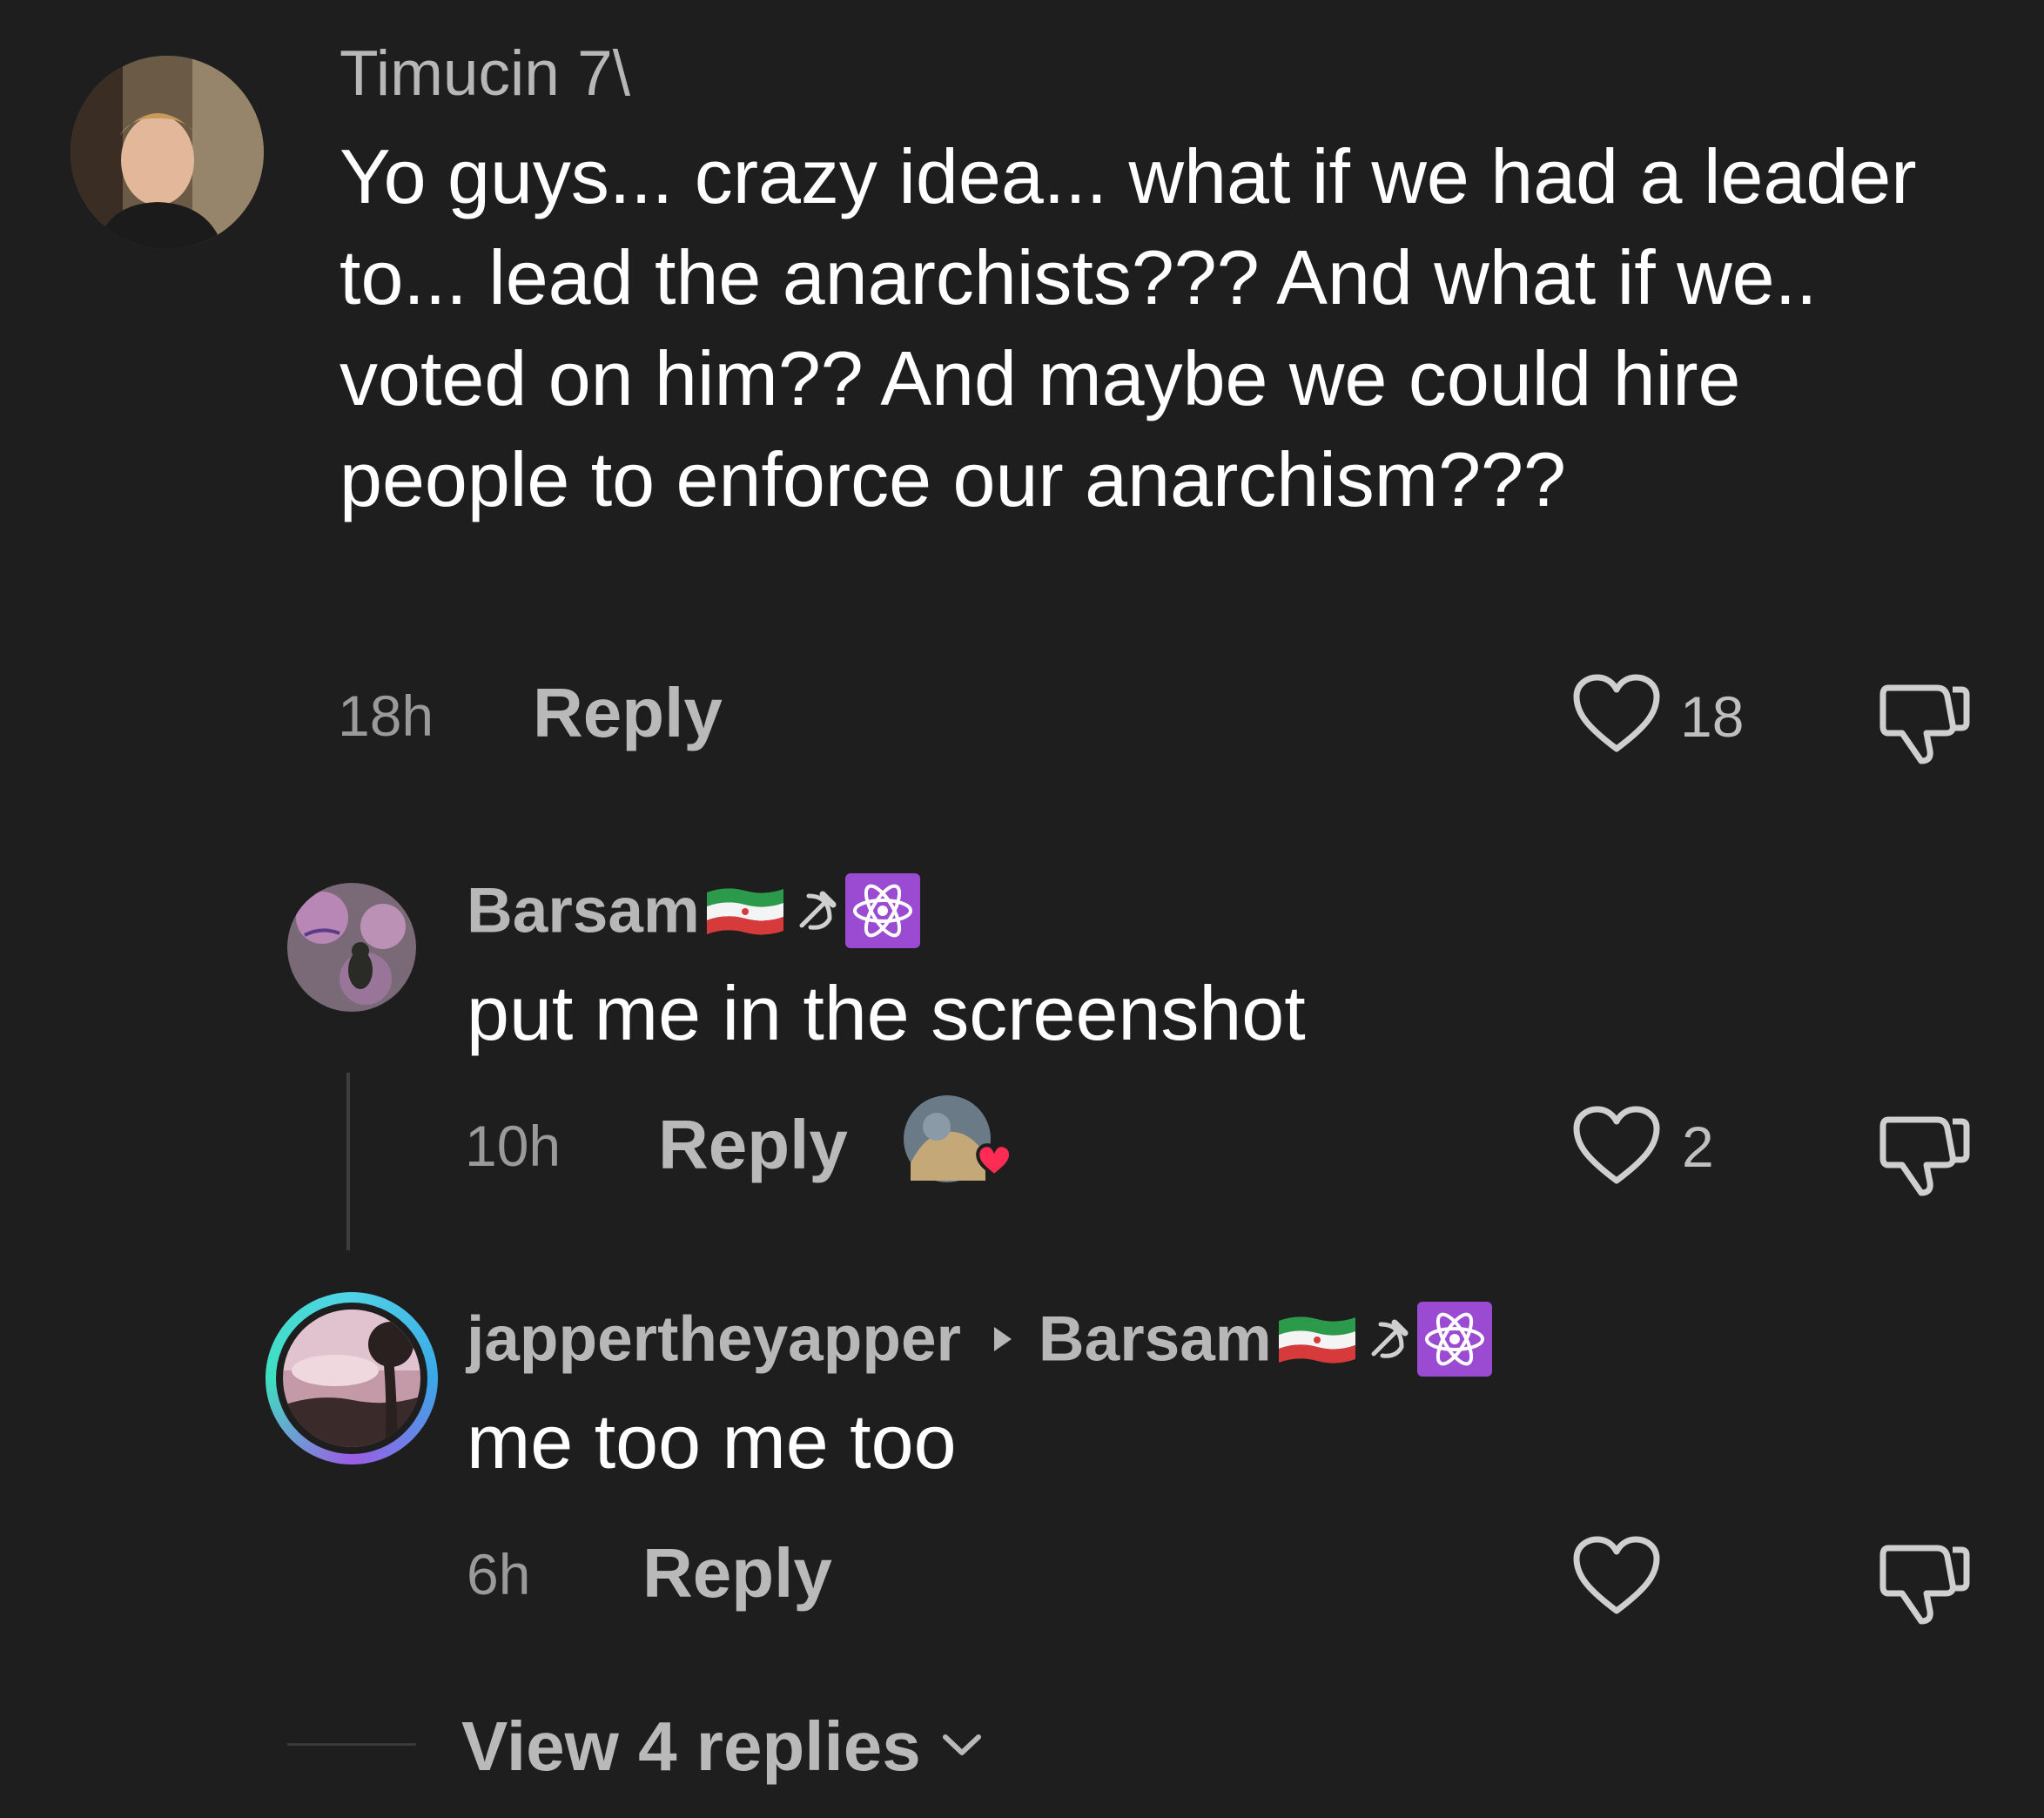  I want to click on comment-text: put me in the screenshot, so click(886, 1013).